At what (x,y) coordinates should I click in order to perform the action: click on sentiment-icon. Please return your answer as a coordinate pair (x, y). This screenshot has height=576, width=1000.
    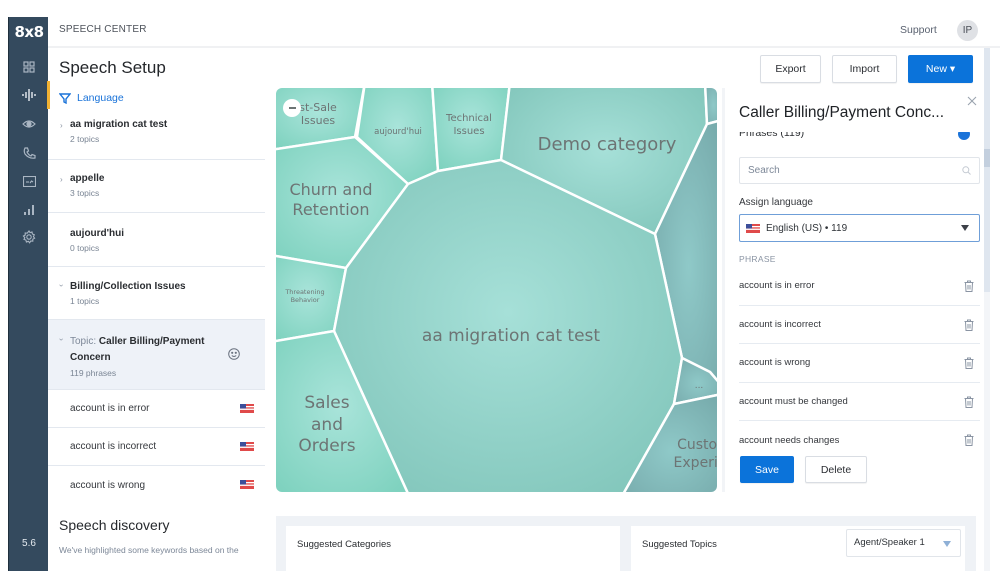
    Looking at the image, I should click on (234, 354).